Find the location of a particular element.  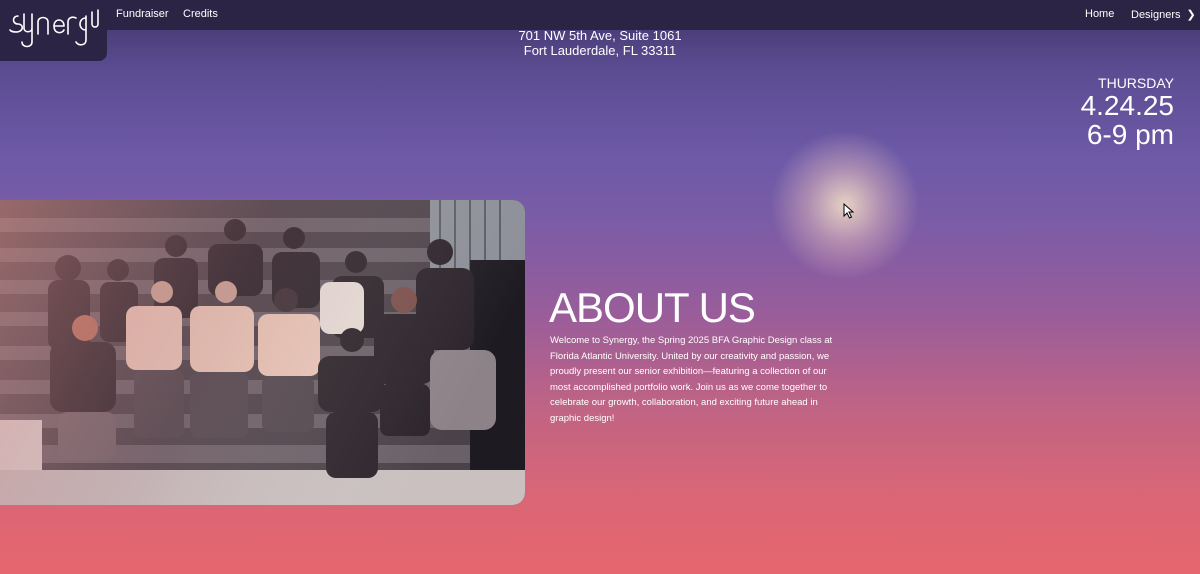

nav-link-fundraiser: Fundraiser is located at coordinates (142, 14).